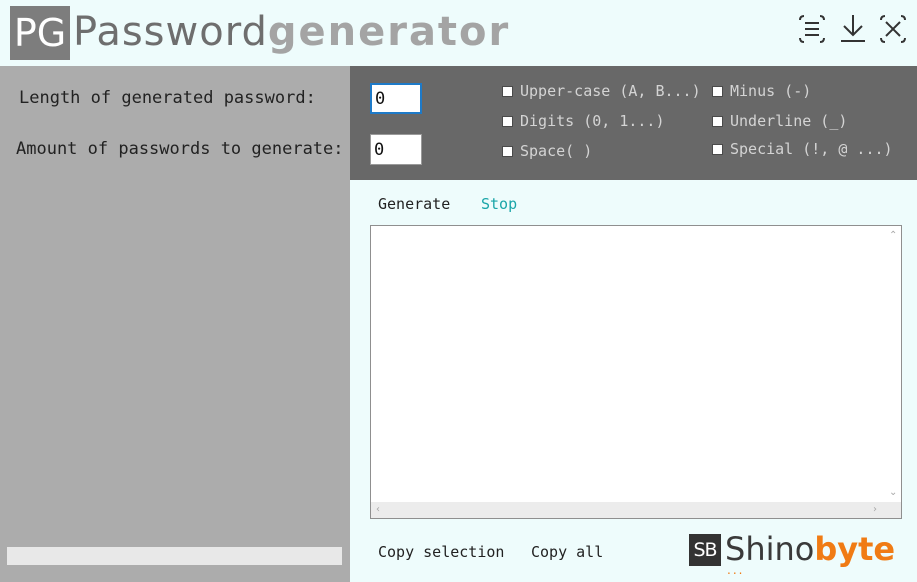 The image size is (917, 582). What do you see at coordinates (167, 98) in the screenshot?
I see `length-label: Length of generated password:` at bounding box center [167, 98].